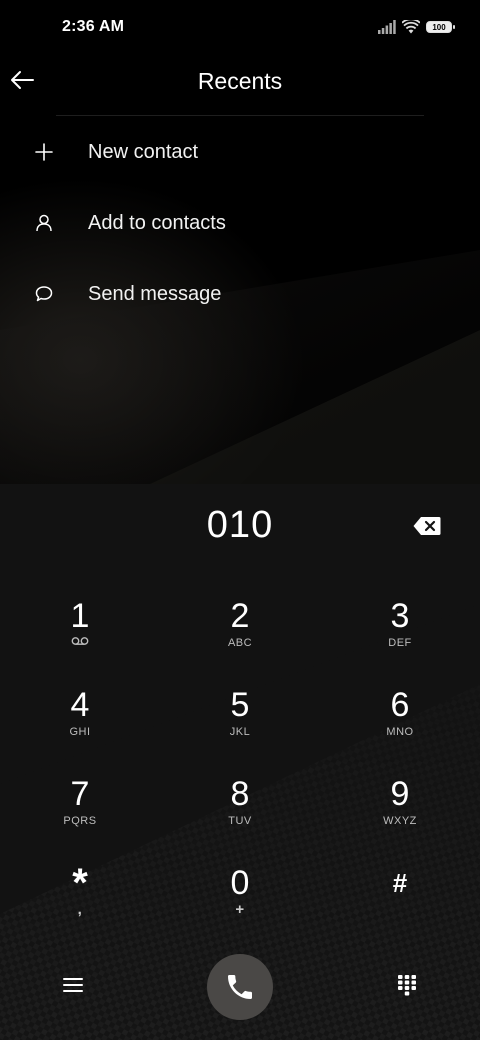 The image size is (480, 1040). What do you see at coordinates (400, 732) in the screenshot?
I see `key-letters: MNO` at bounding box center [400, 732].